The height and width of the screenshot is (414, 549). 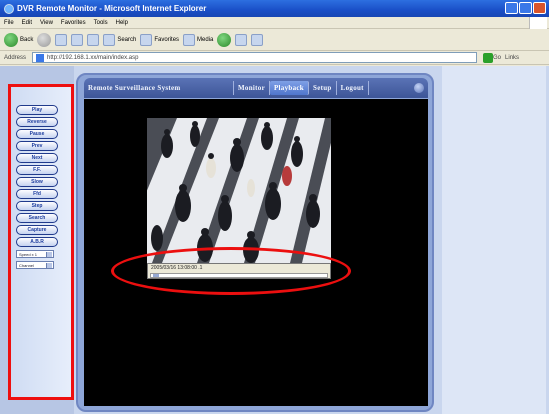 What do you see at coordinates (289, 88) in the screenshot?
I see `tab-playback: Playback` at bounding box center [289, 88].